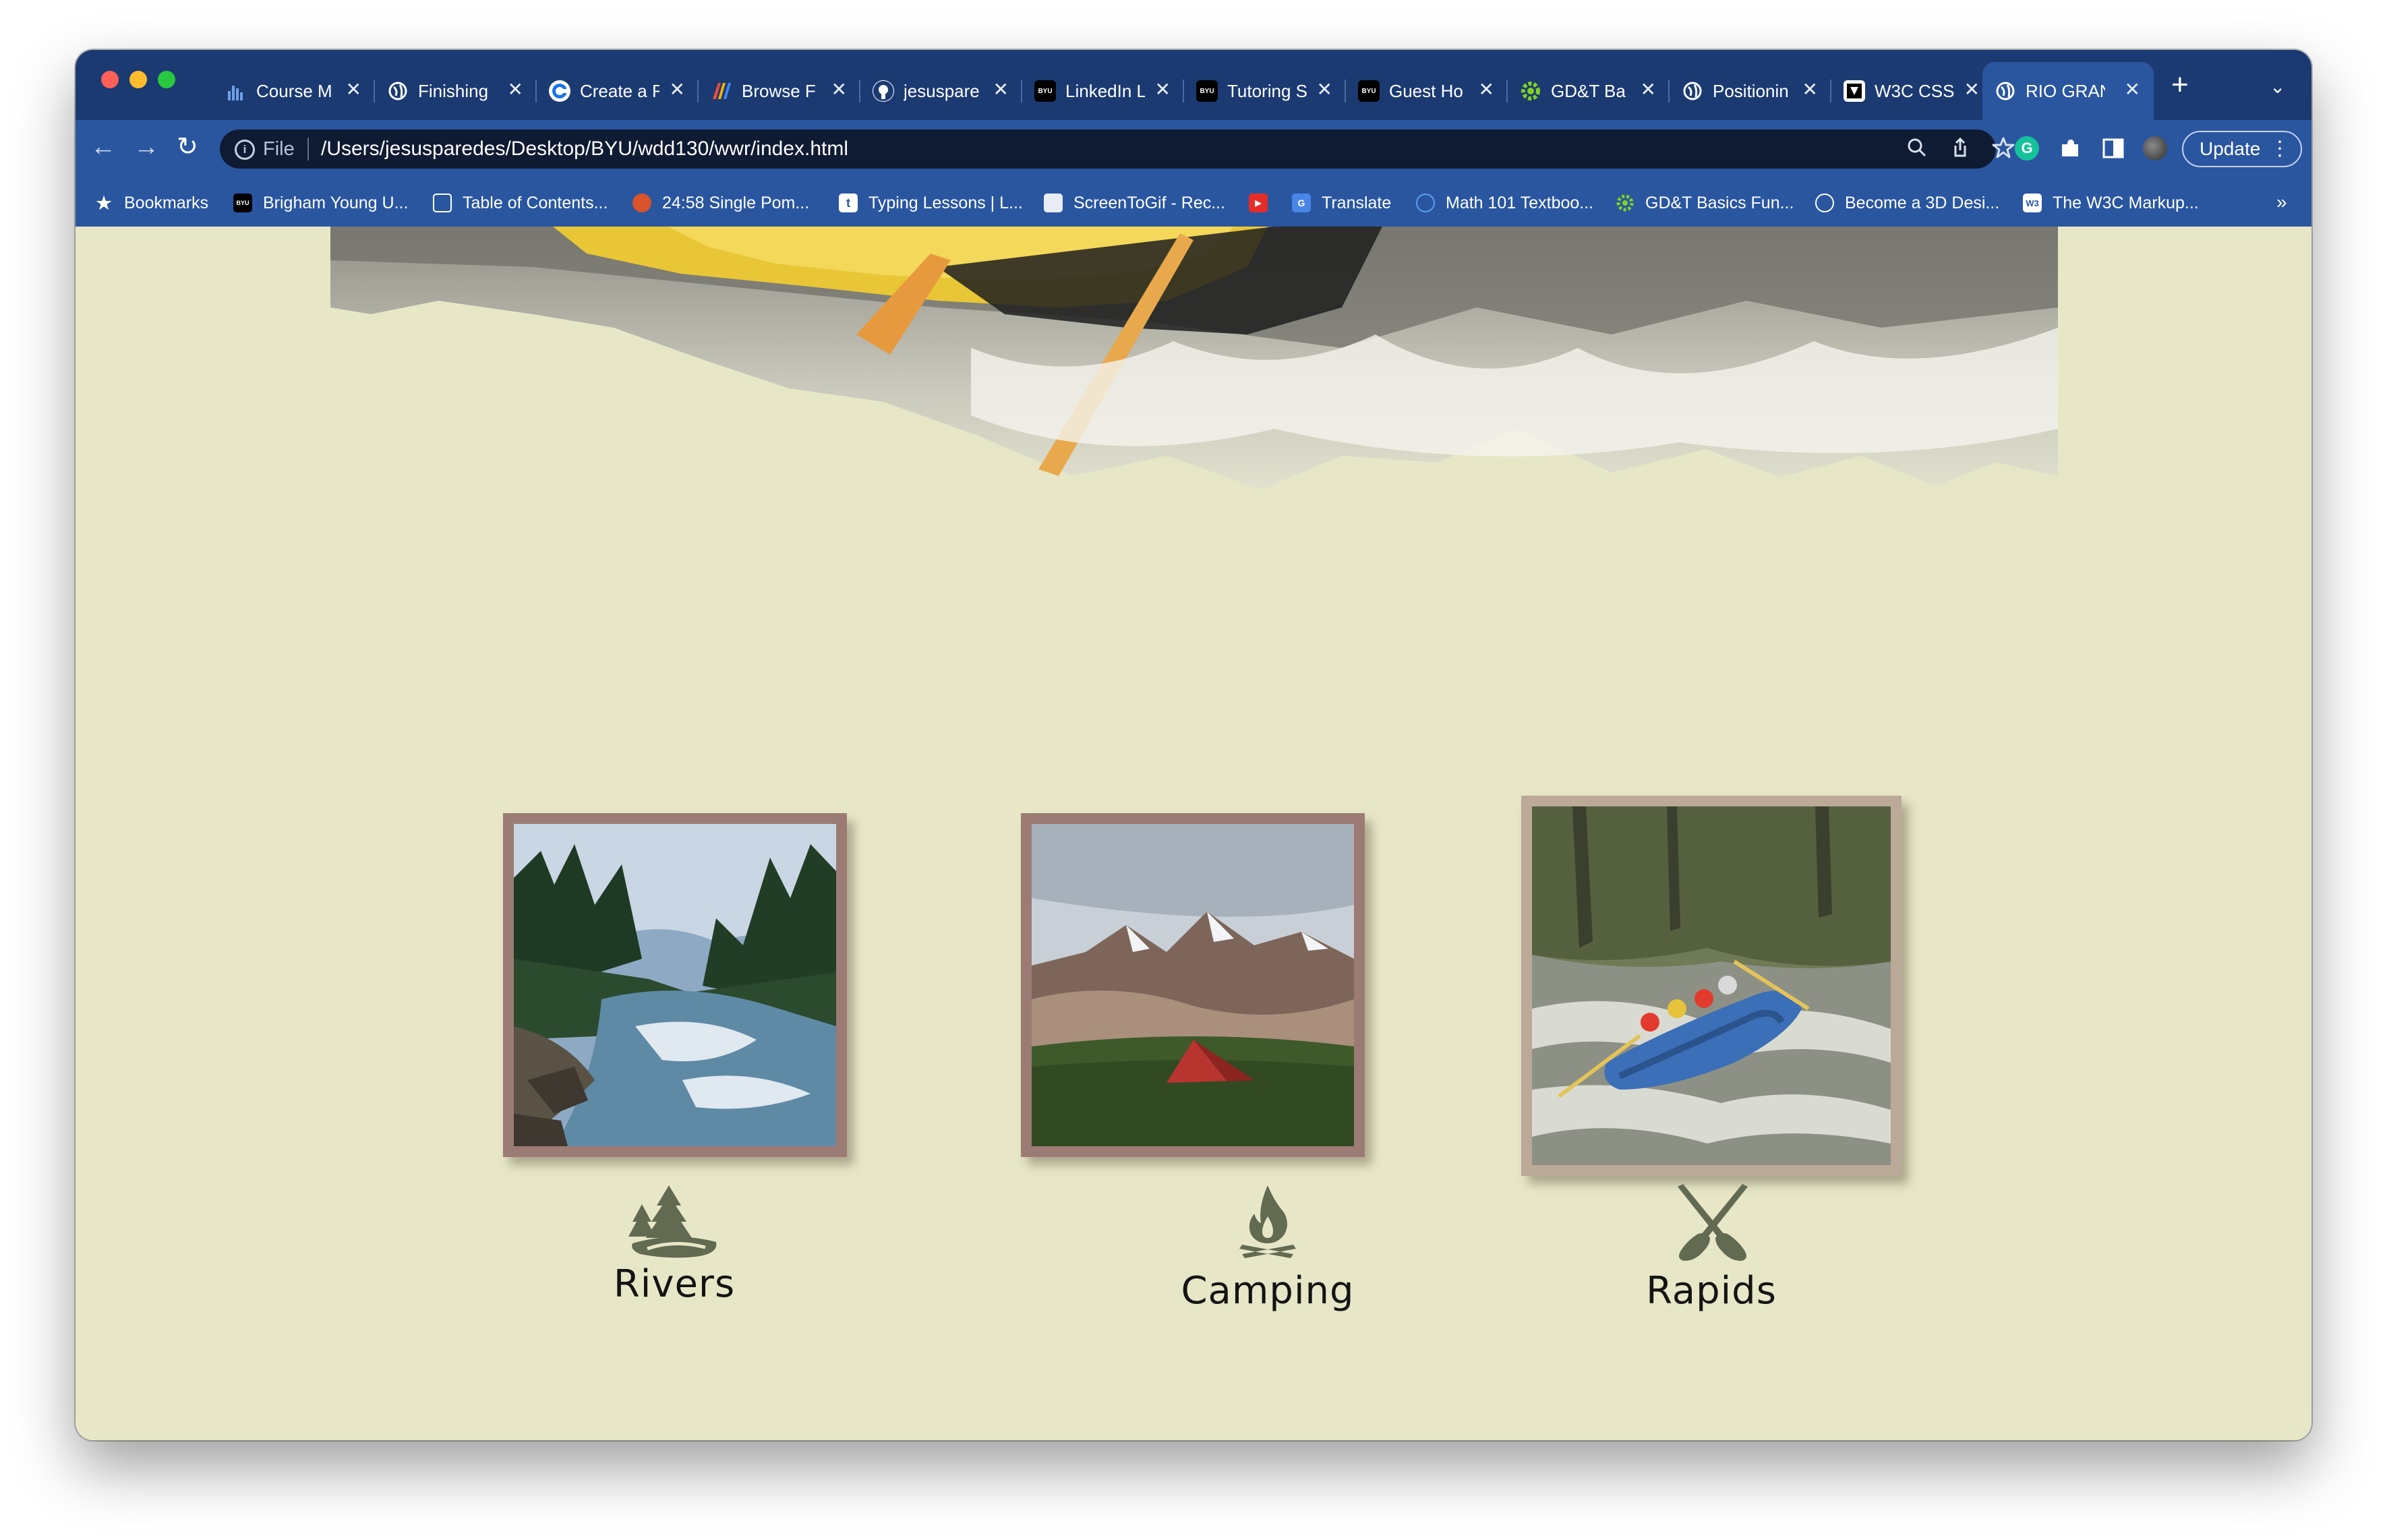  Describe the element at coordinates (245, 150) in the screenshot. I see `info-icon: i` at that location.